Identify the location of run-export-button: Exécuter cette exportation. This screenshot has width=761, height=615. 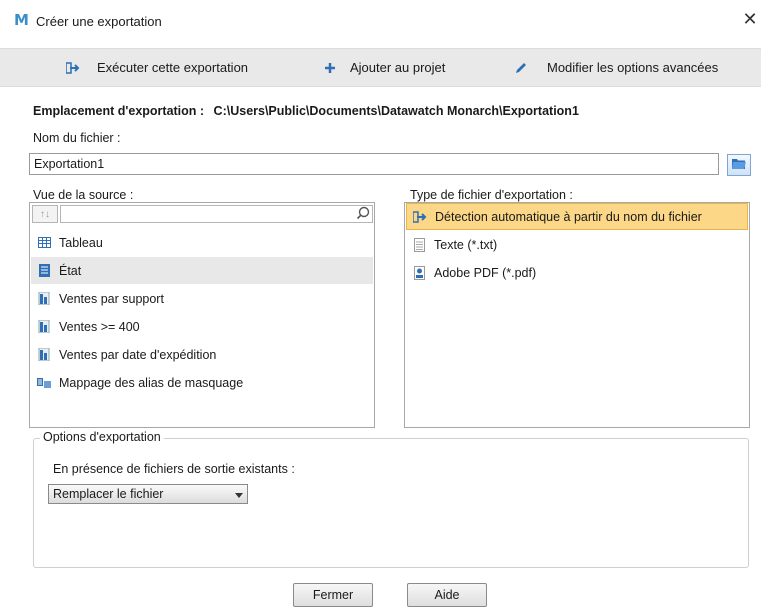
(156, 67).